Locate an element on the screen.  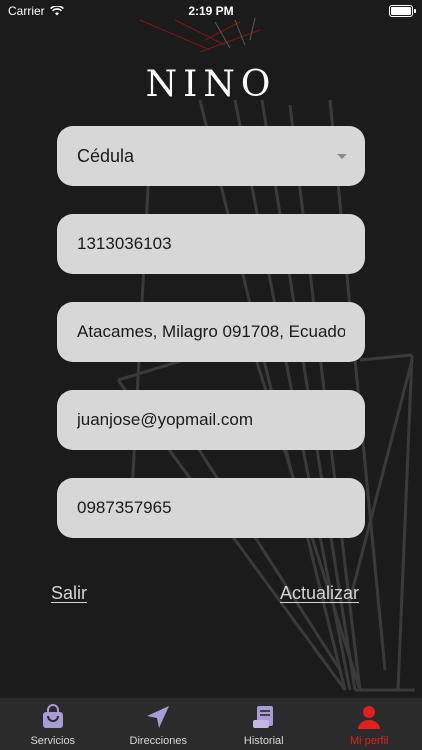
phone-value: 0987357965 is located at coordinates (124, 507).